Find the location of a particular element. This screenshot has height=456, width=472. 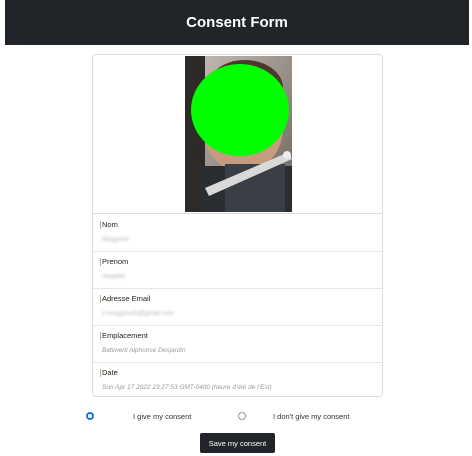

deny-consent-radio is located at coordinates (242, 416).